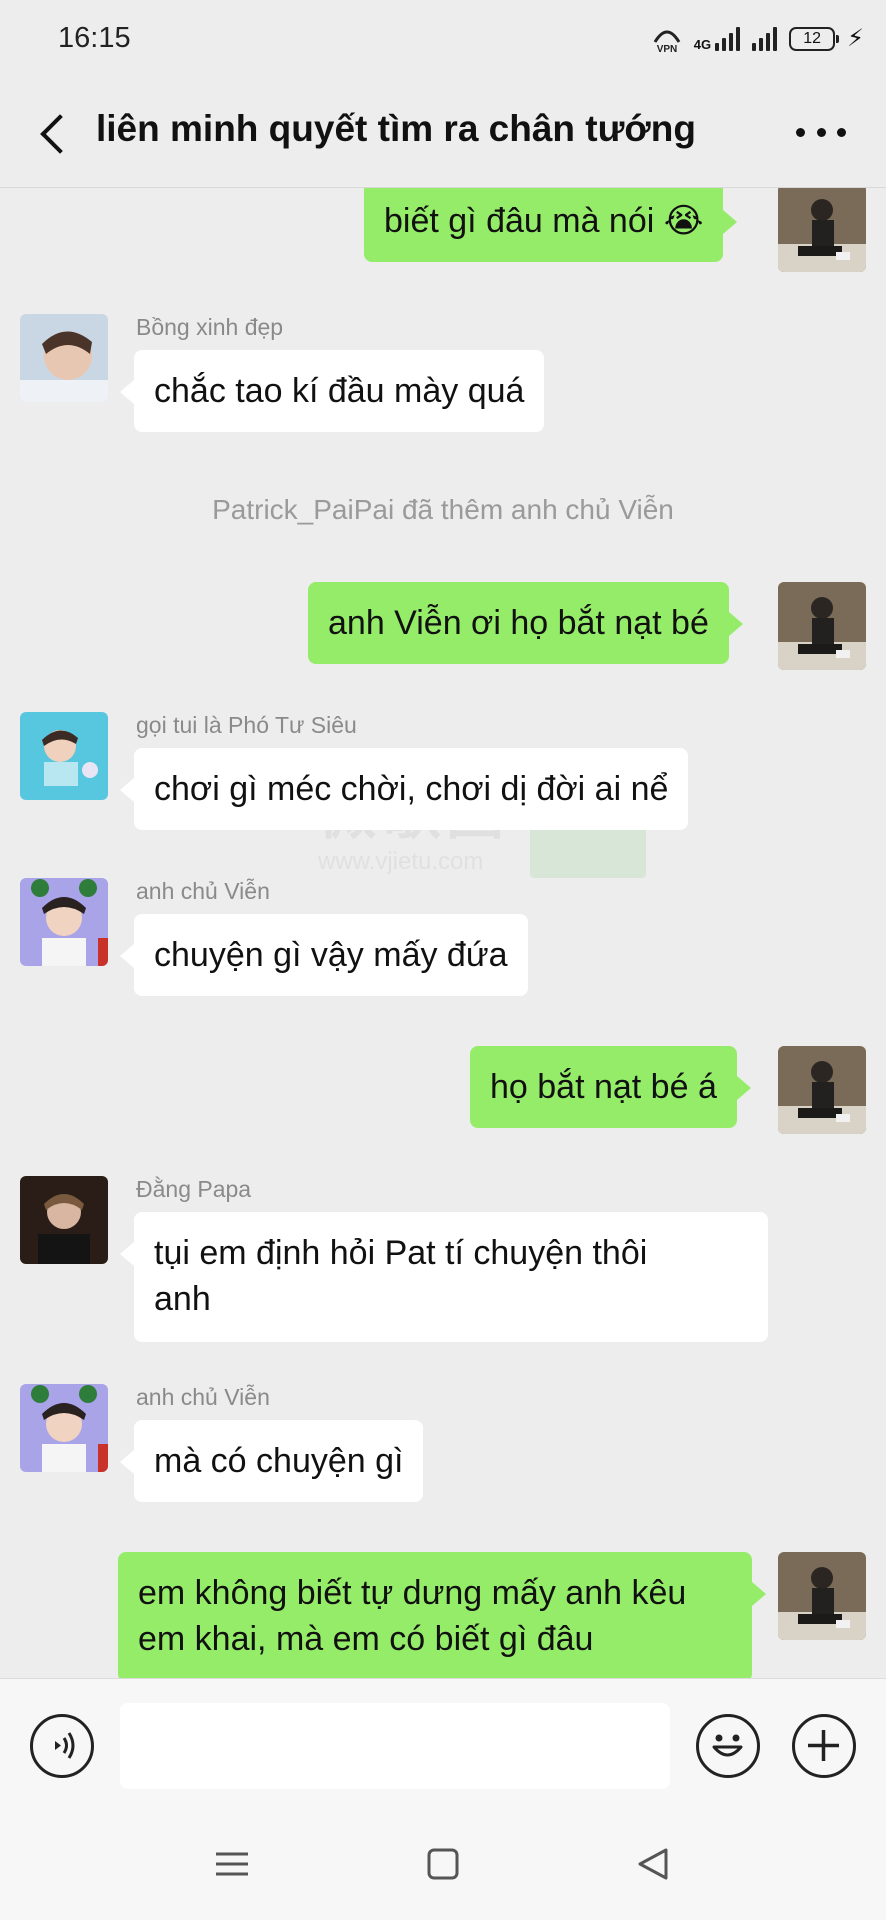 The width and height of the screenshot is (886, 1920). Describe the element at coordinates (324, 955) in the screenshot. I see `message-bubble: chuyện gì vậy mấy đứa` at that location.